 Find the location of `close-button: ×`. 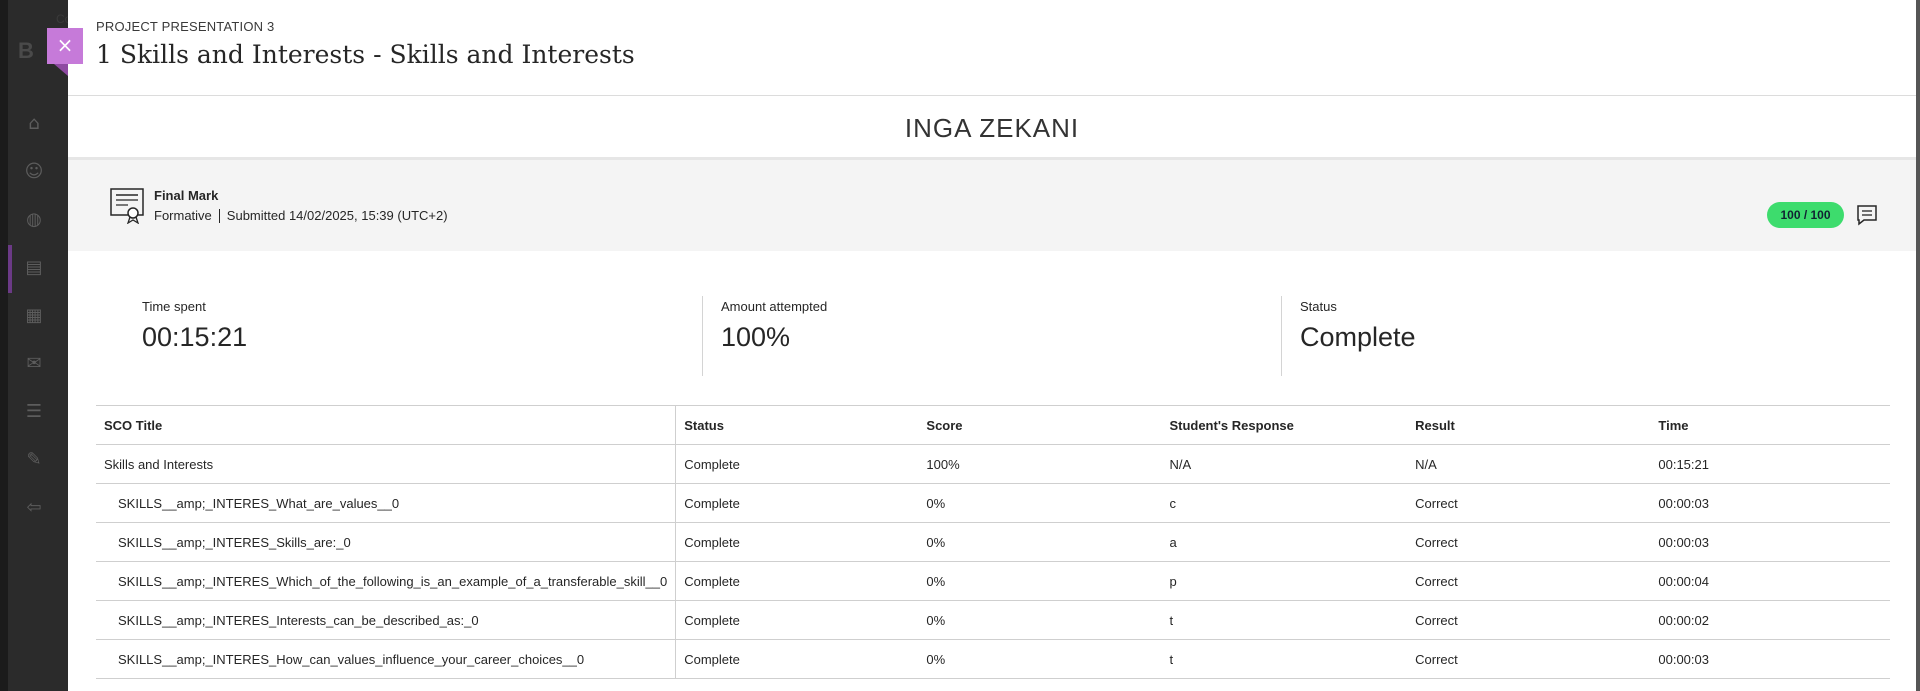

close-button: × is located at coordinates (65, 46).